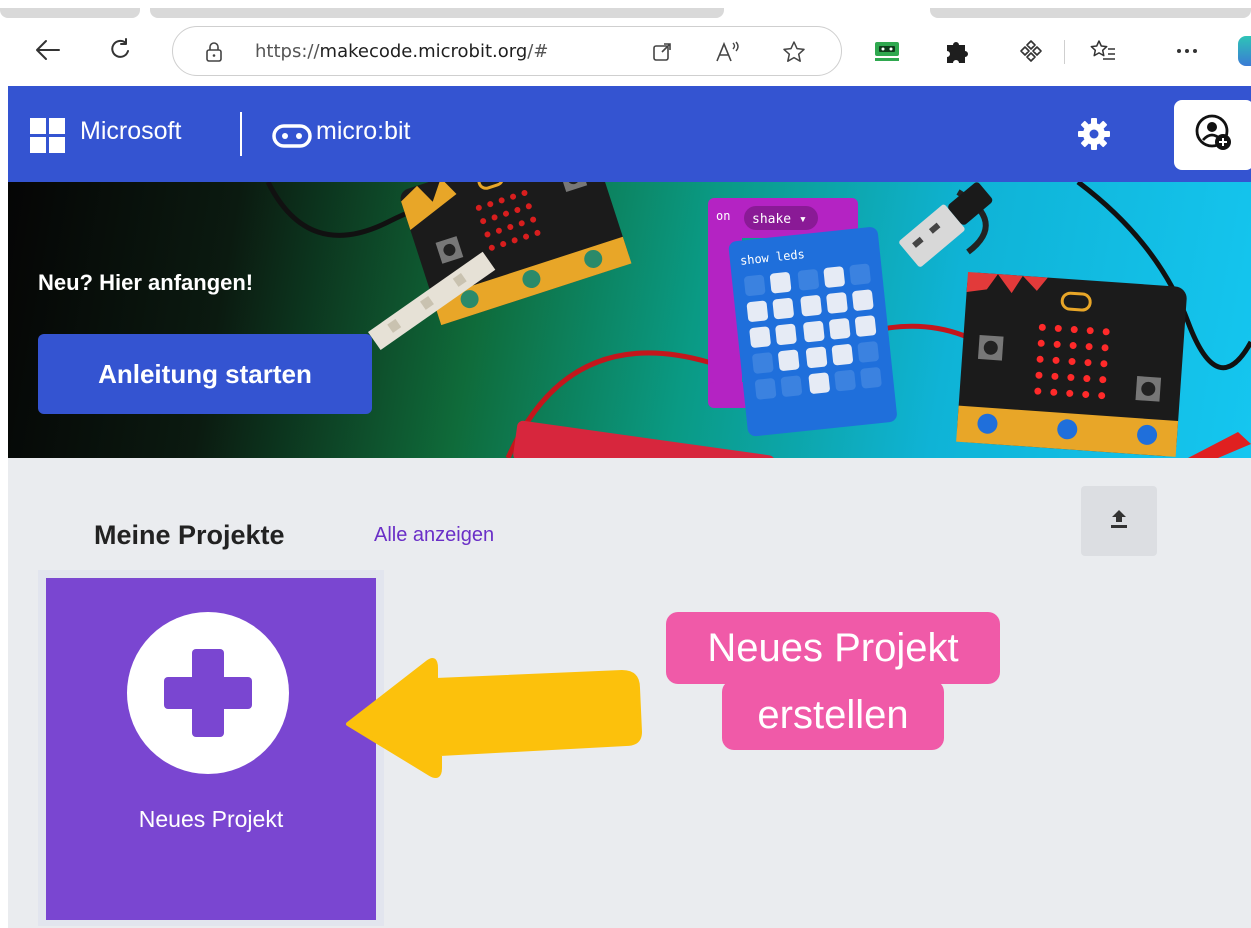  What do you see at coordinates (241, 134) in the screenshot?
I see `header-divider` at bounding box center [241, 134].